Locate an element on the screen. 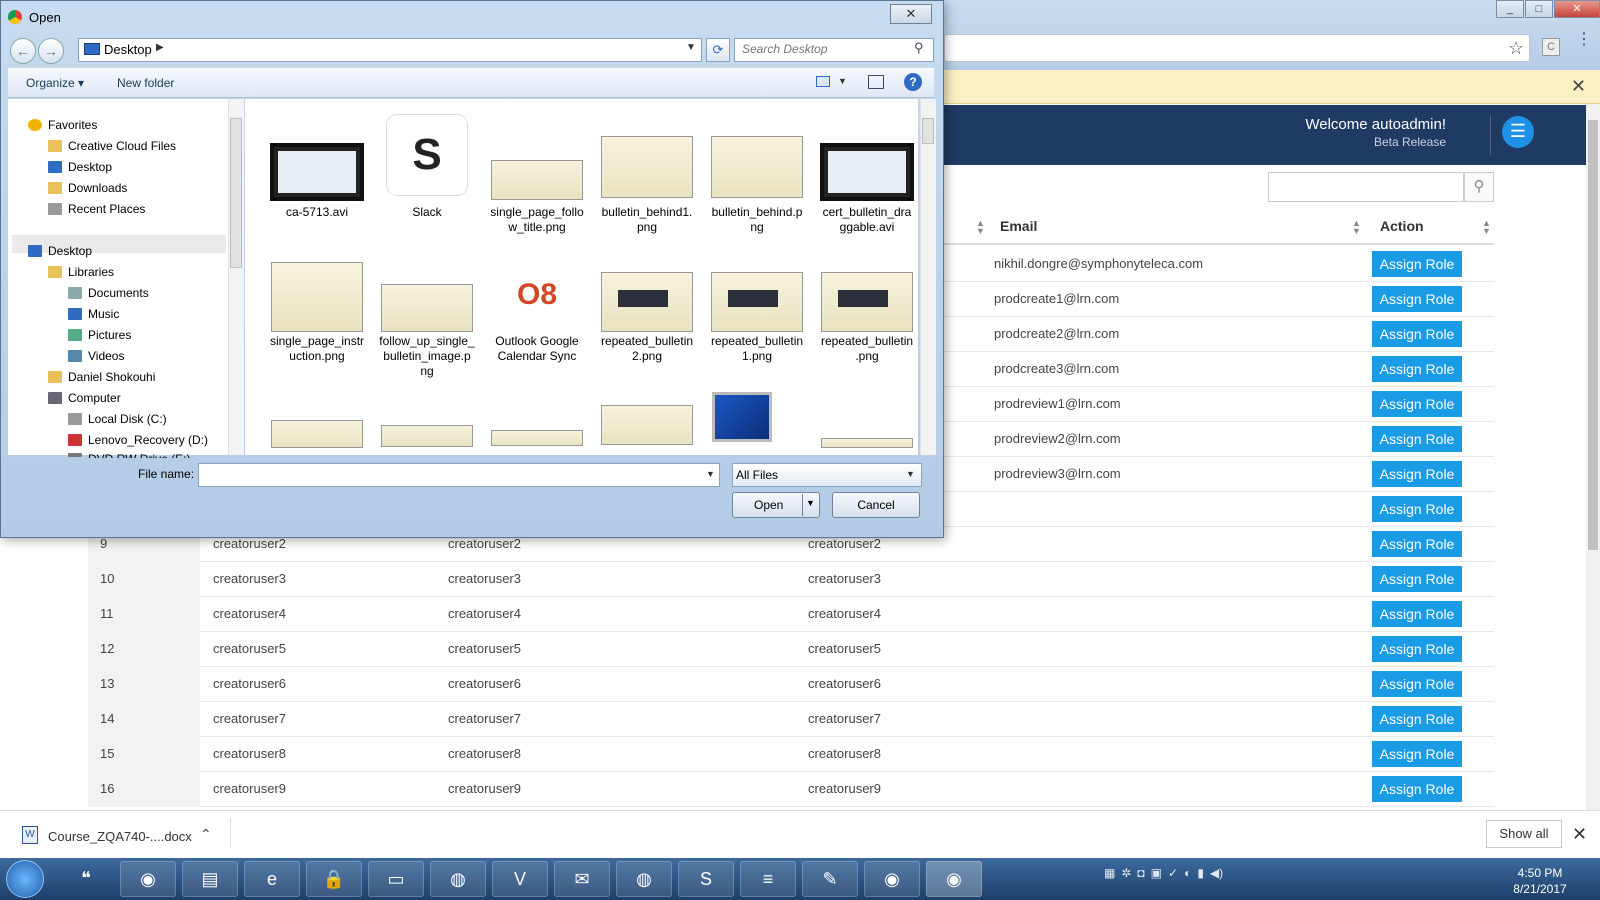 This screenshot has width=1600, height=900. extension-icon: C is located at coordinates (1551, 47).